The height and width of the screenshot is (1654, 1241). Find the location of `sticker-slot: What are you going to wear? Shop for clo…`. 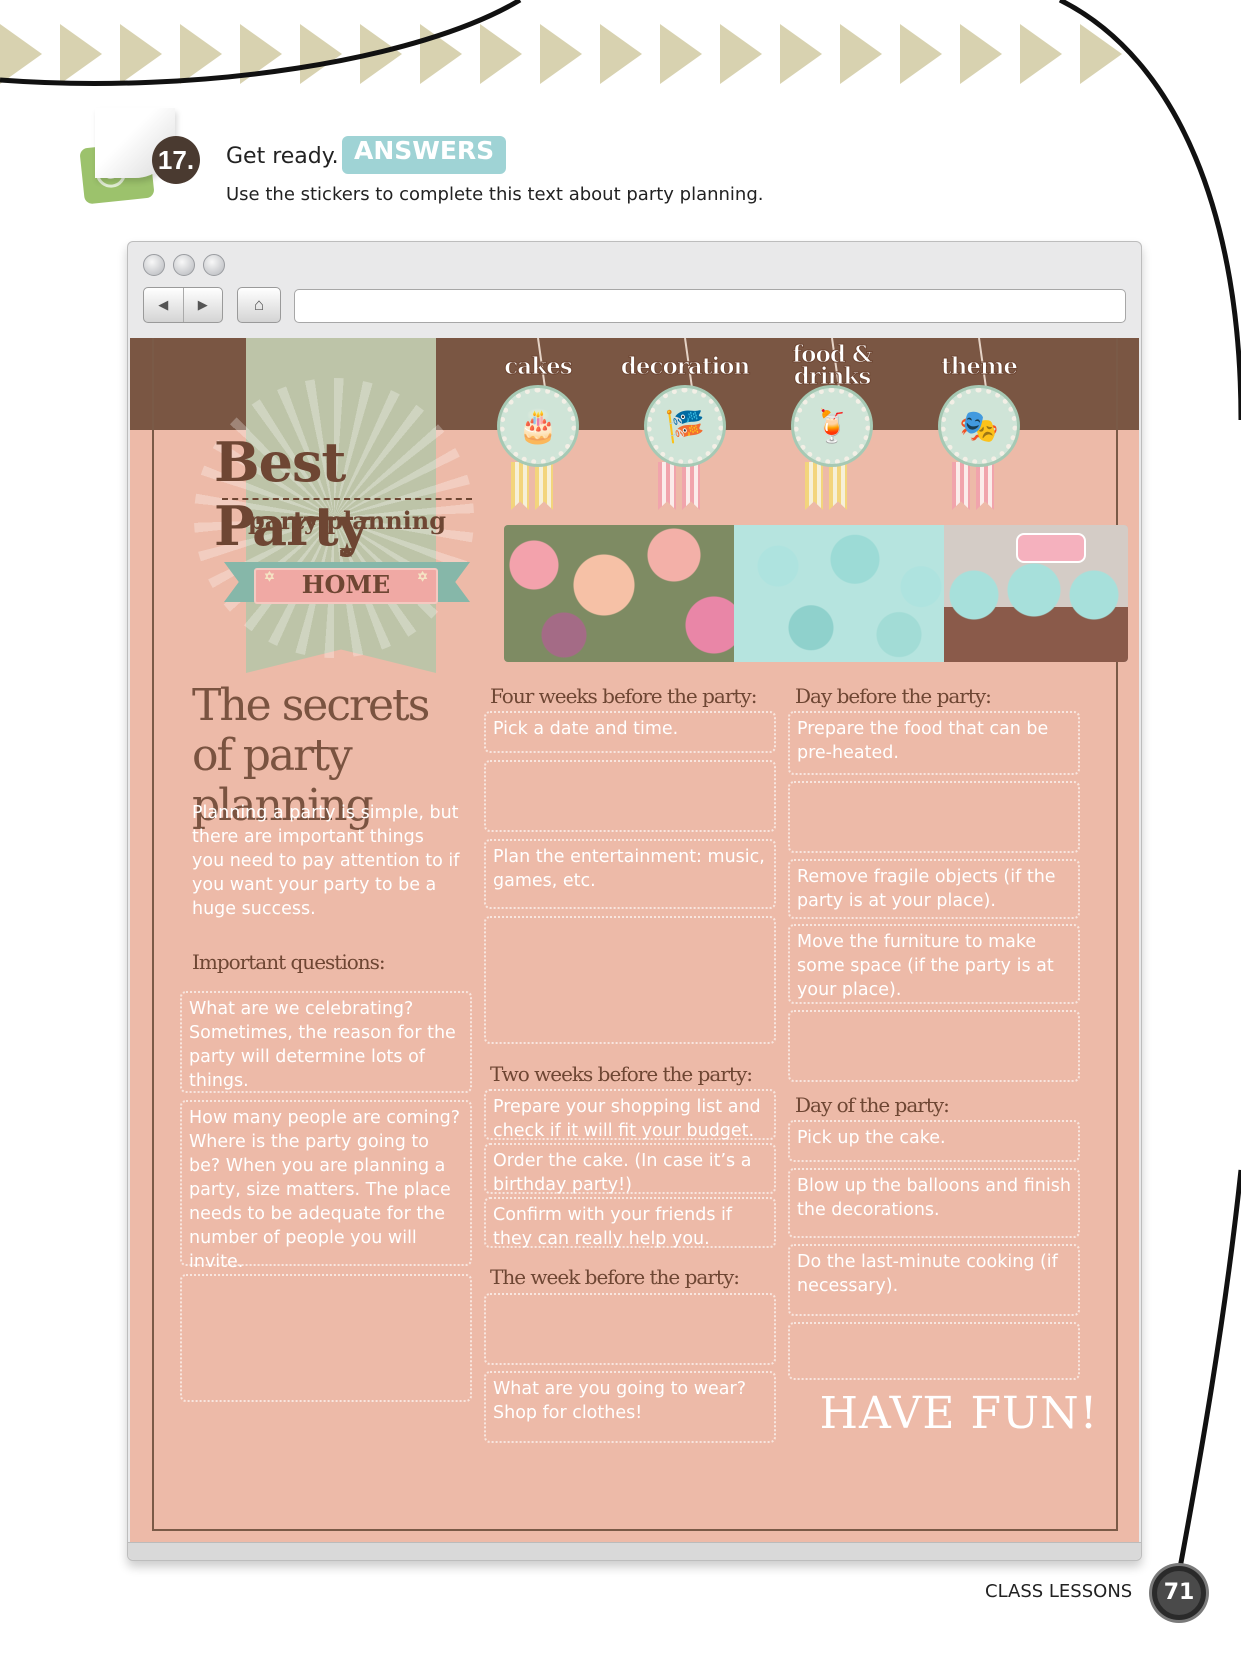

sticker-slot: What are you going to wear? Shop for clo… is located at coordinates (630, 1407).